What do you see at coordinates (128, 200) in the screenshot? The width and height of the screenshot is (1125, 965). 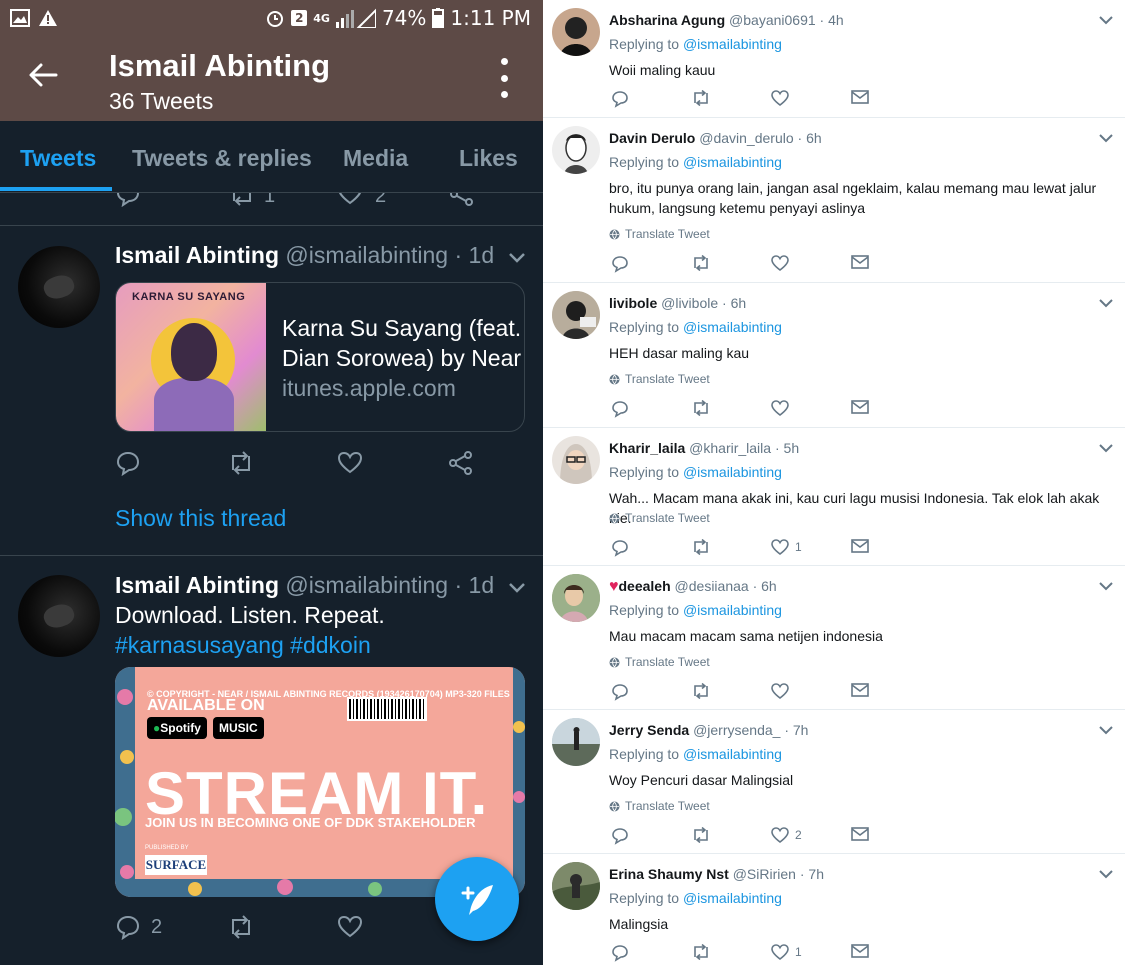 I see `reply-icon` at bounding box center [128, 200].